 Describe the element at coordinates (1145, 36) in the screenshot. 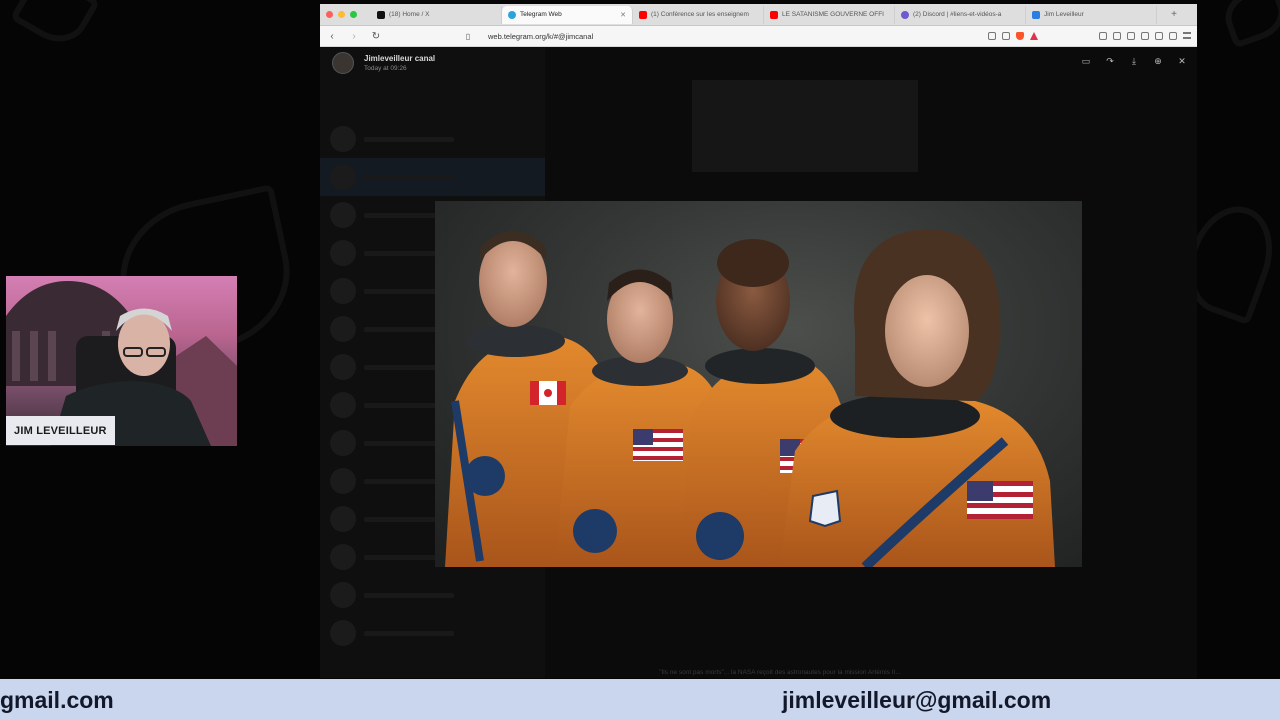

I see `tab-search-icon` at that location.